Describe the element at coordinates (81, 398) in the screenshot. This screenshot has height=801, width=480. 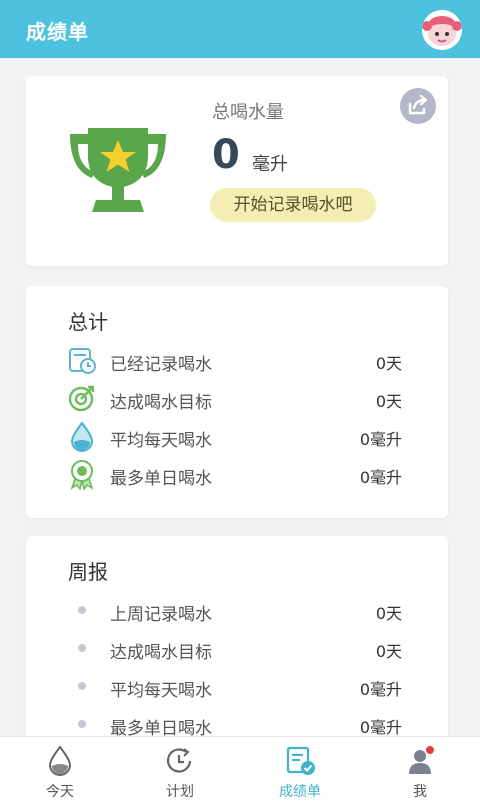
I see `target-icon` at that location.